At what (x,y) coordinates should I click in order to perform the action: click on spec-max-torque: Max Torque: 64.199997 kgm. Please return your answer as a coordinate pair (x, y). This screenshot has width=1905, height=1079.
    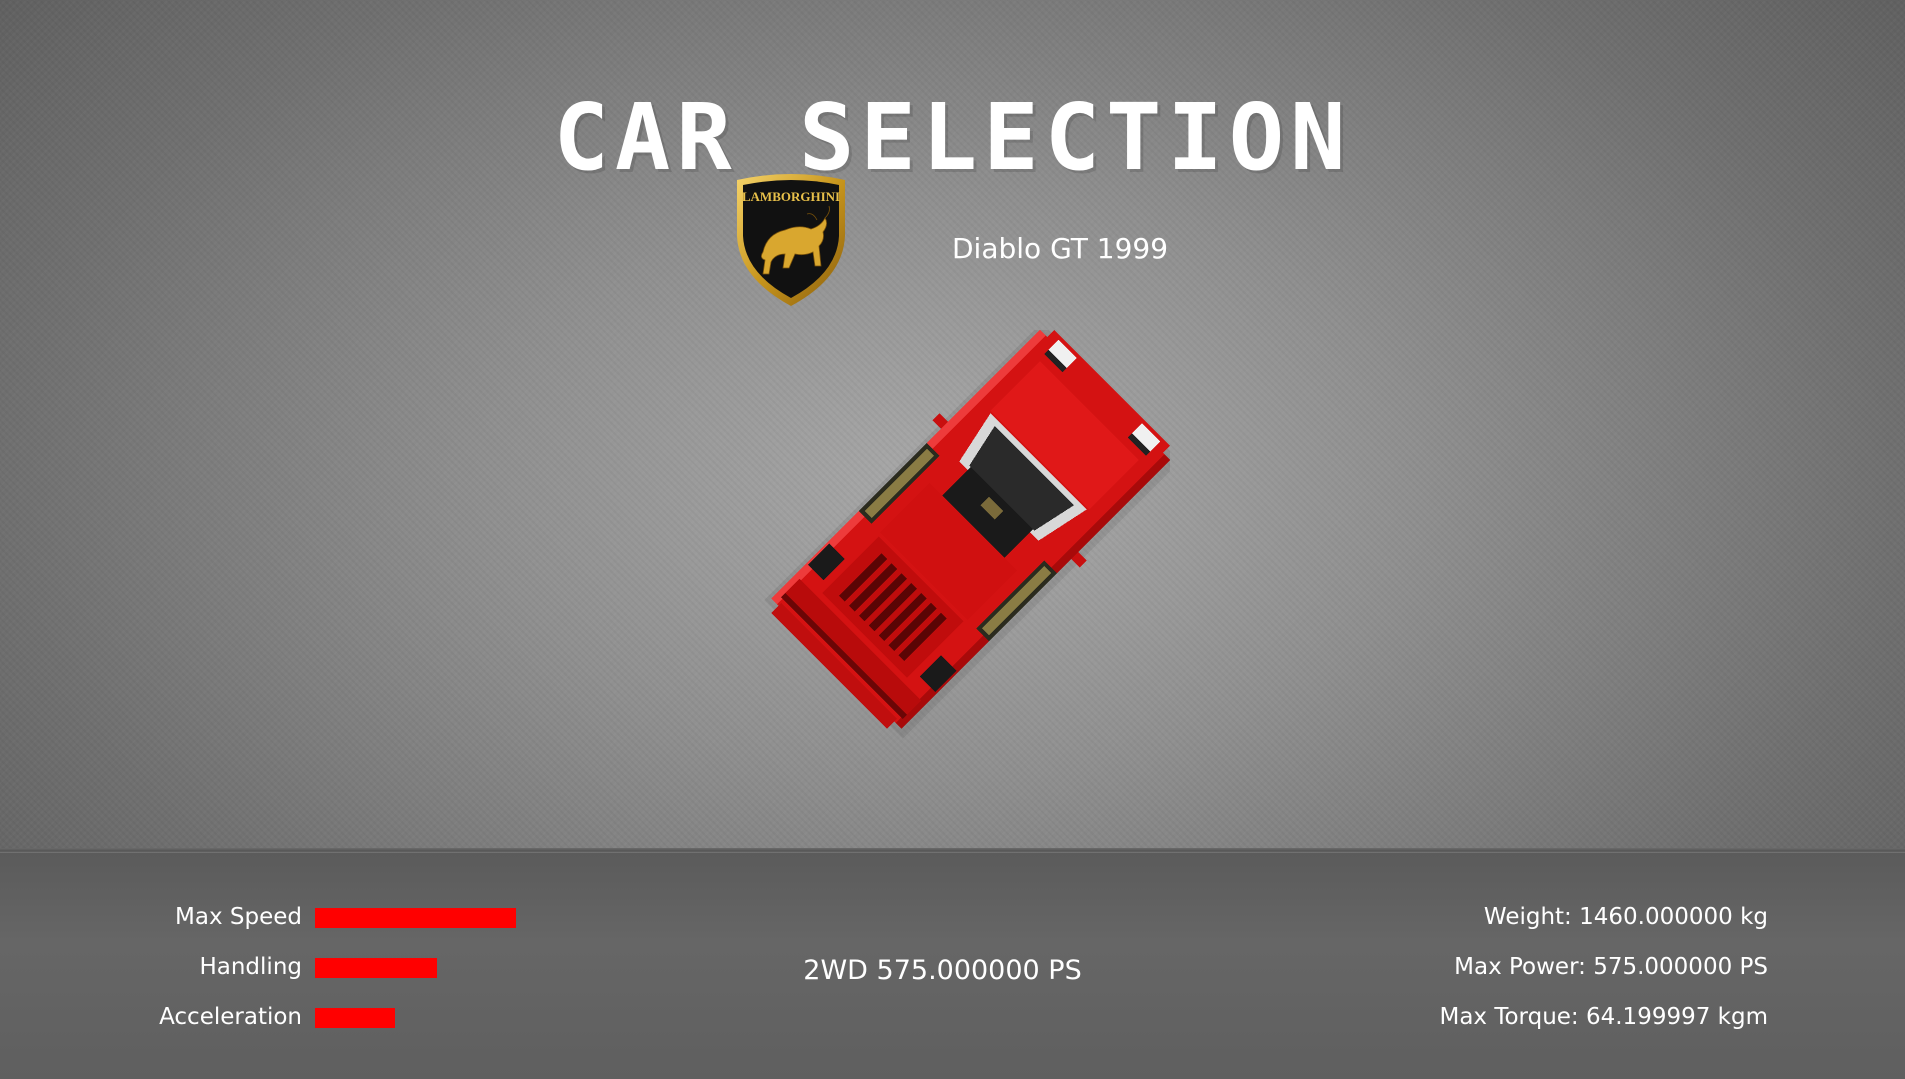
    Looking at the image, I should click on (1603, 1017).